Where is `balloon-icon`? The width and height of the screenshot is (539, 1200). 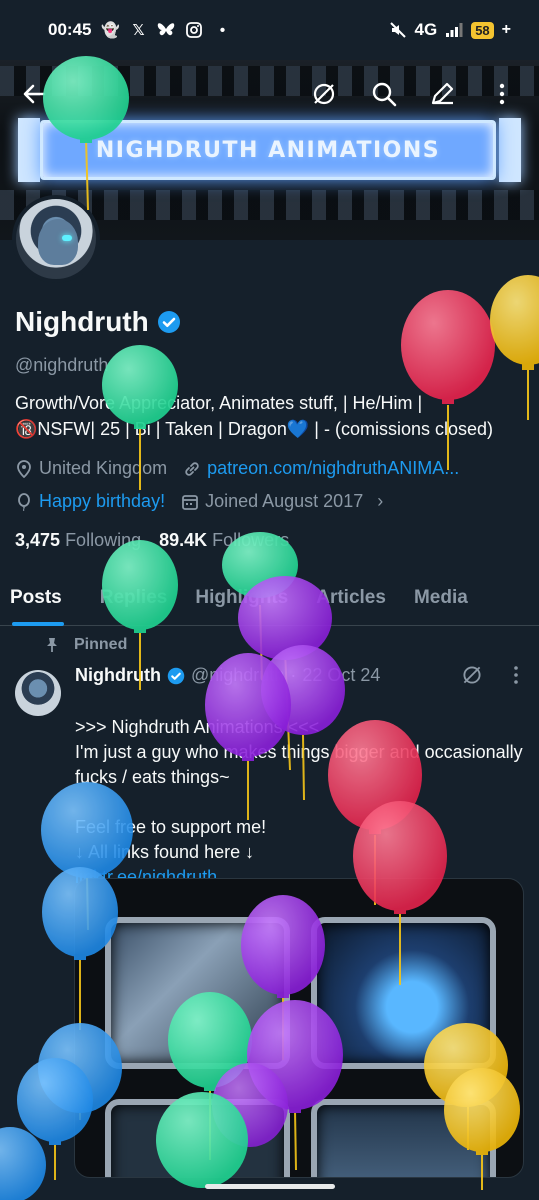
balloon-icon is located at coordinates (24, 501).